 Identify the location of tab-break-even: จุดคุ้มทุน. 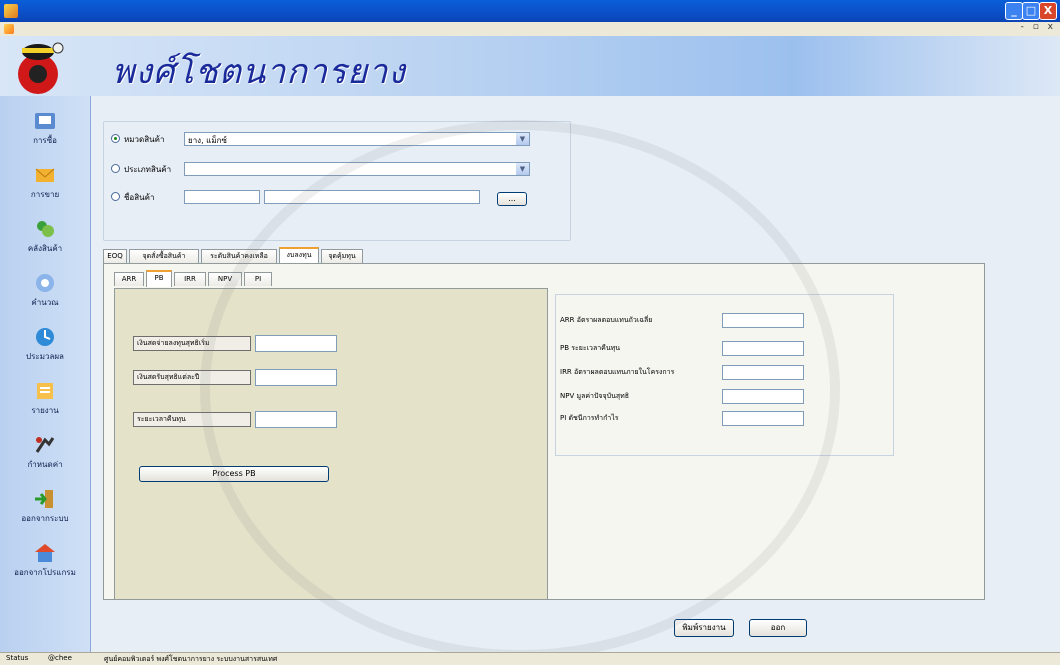
(342, 256).